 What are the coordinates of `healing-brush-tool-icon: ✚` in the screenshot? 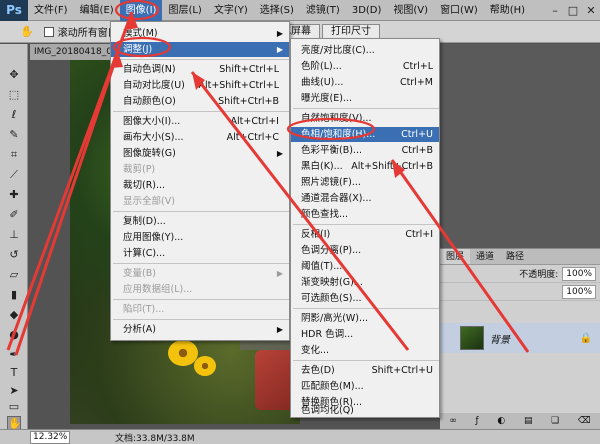 It's located at (14, 195).